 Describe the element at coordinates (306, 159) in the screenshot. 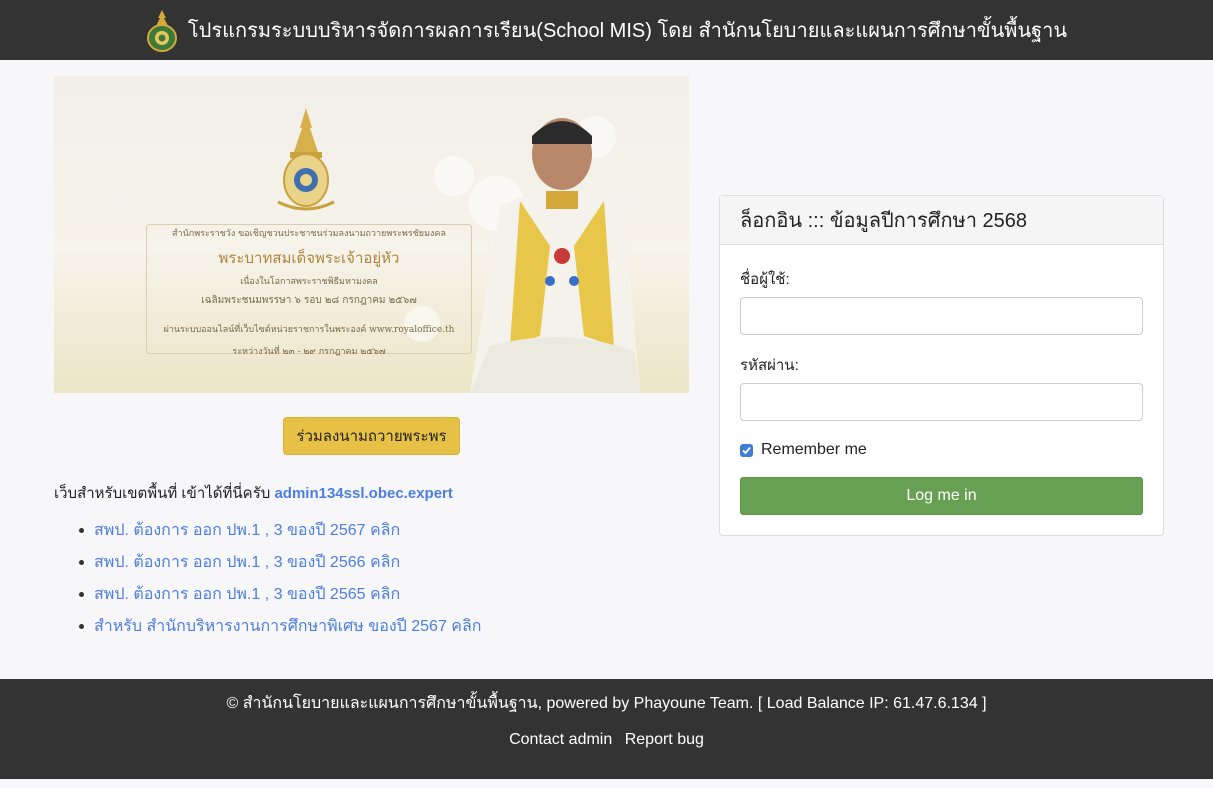

I see `royal-emblem-icon` at that location.